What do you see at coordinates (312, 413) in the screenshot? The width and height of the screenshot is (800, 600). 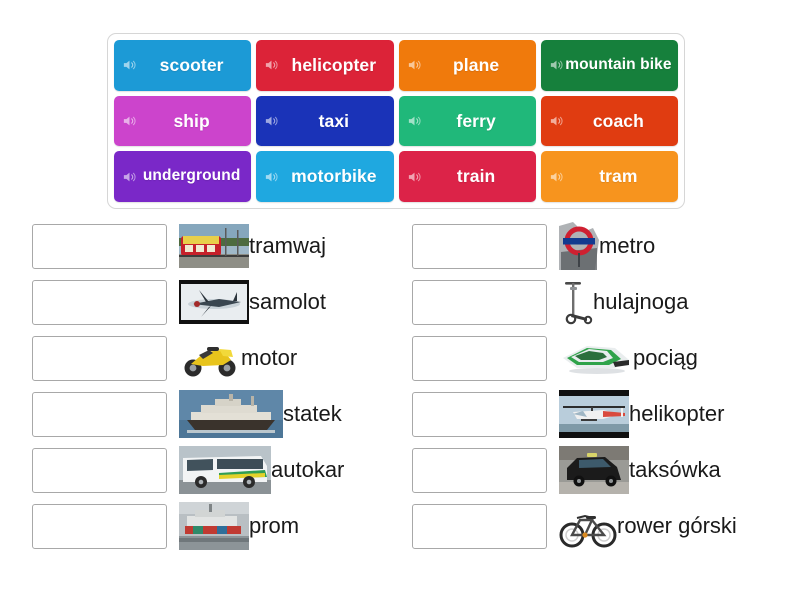 I see `answer-label: statek` at bounding box center [312, 413].